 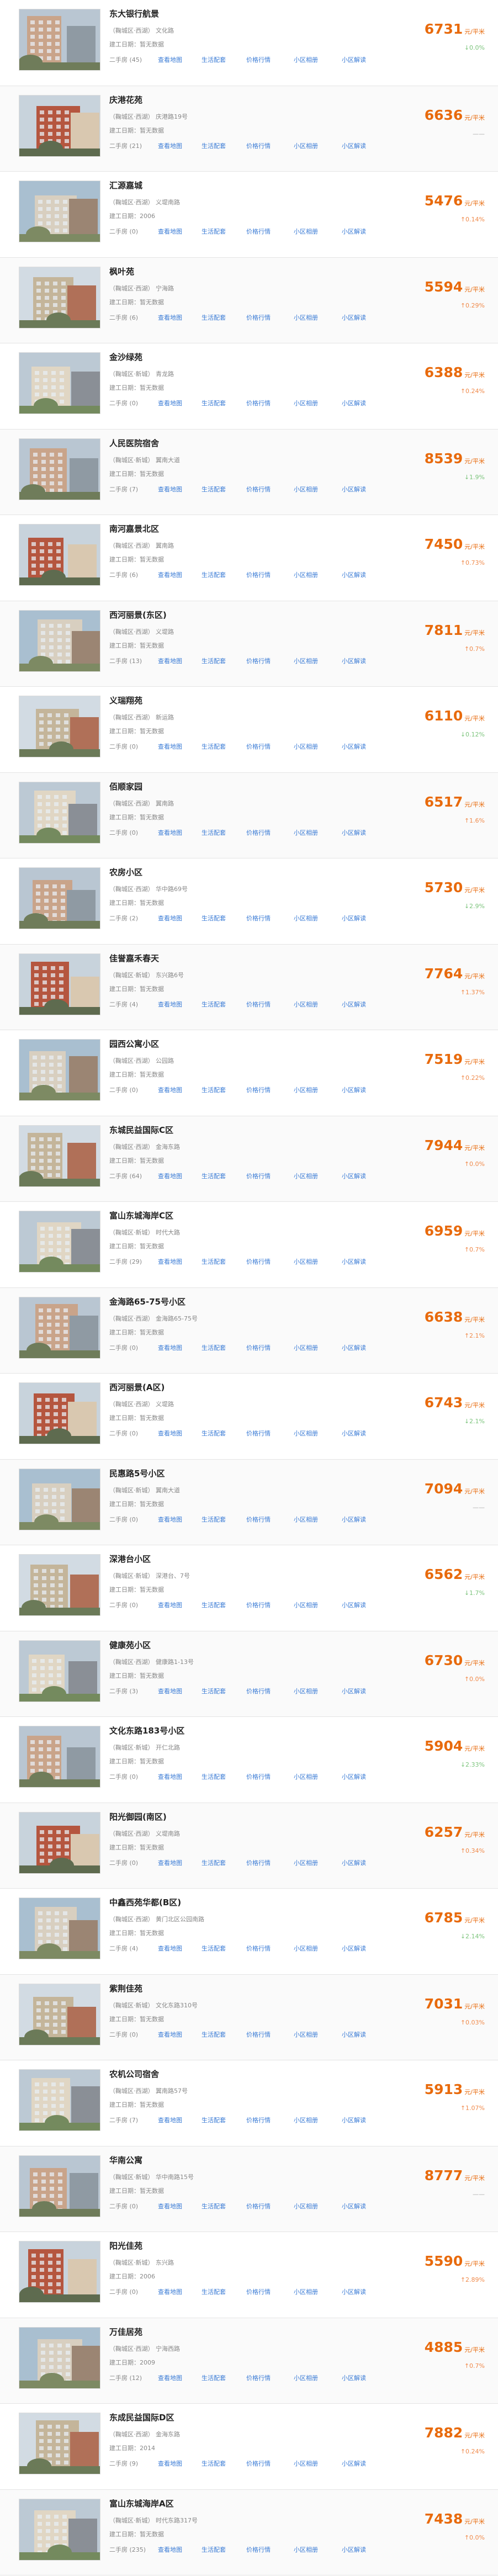 I want to click on community-name: 华南公寓, so click(x=125, y=2160).